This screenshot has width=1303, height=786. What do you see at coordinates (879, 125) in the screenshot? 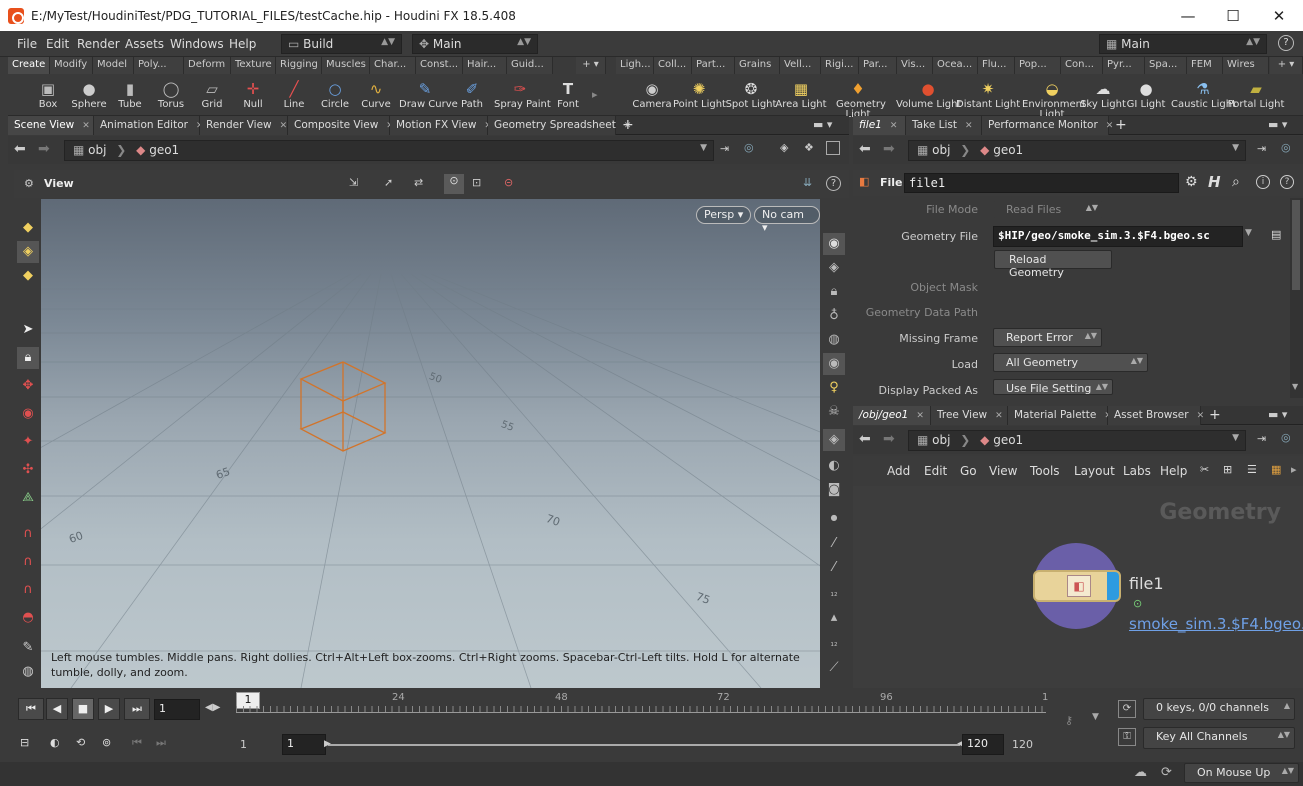
I see `tab-file1: file1 ✕` at bounding box center [879, 125].